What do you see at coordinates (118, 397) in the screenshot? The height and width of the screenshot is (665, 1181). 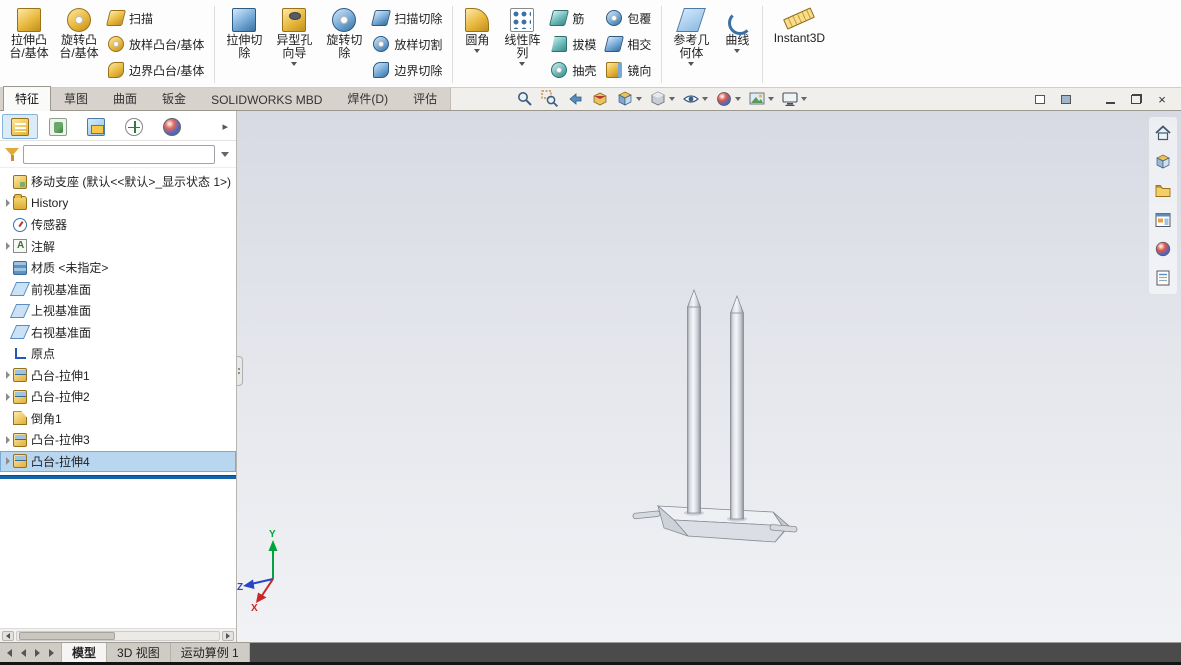 I see `tree-item-boss-extrude2: 凸台-拉伸2` at bounding box center [118, 397].